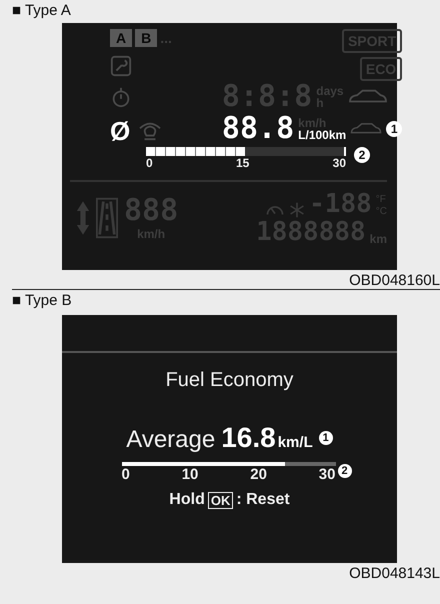 The height and width of the screenshot is (604, 440). What do you see at coordinates (394, 573) in the screenshot?
I see `figure-code: OBD048143L` at bounding box center [394, 573].